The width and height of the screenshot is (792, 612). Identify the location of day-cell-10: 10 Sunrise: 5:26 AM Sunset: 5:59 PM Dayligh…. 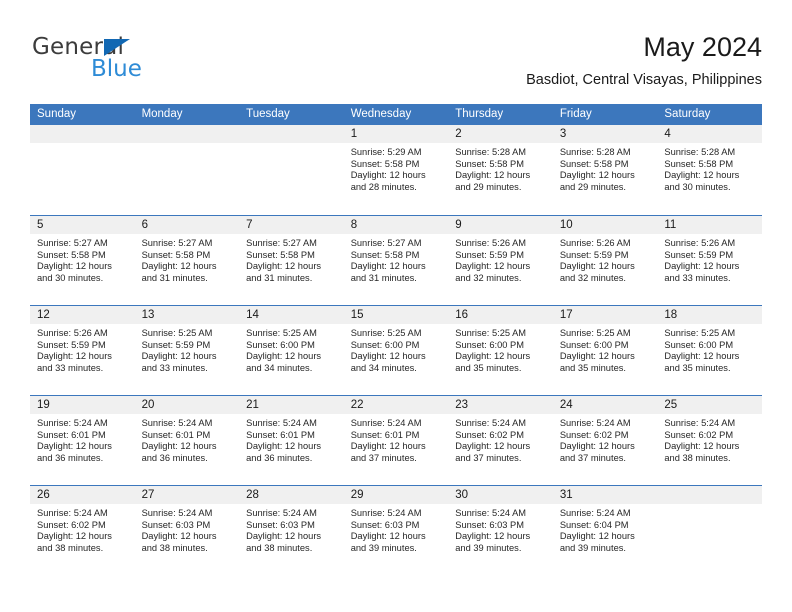
(605, 260).